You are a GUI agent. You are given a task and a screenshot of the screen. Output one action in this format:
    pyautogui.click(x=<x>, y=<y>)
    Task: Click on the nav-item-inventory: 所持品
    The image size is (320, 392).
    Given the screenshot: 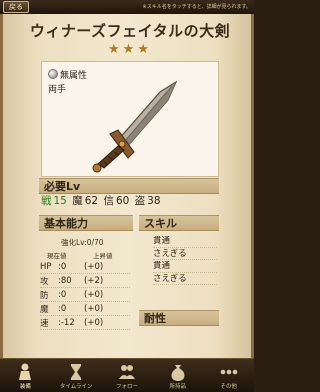 What is the action you would take?
    pyautogui.click(x=177, y=375)
    